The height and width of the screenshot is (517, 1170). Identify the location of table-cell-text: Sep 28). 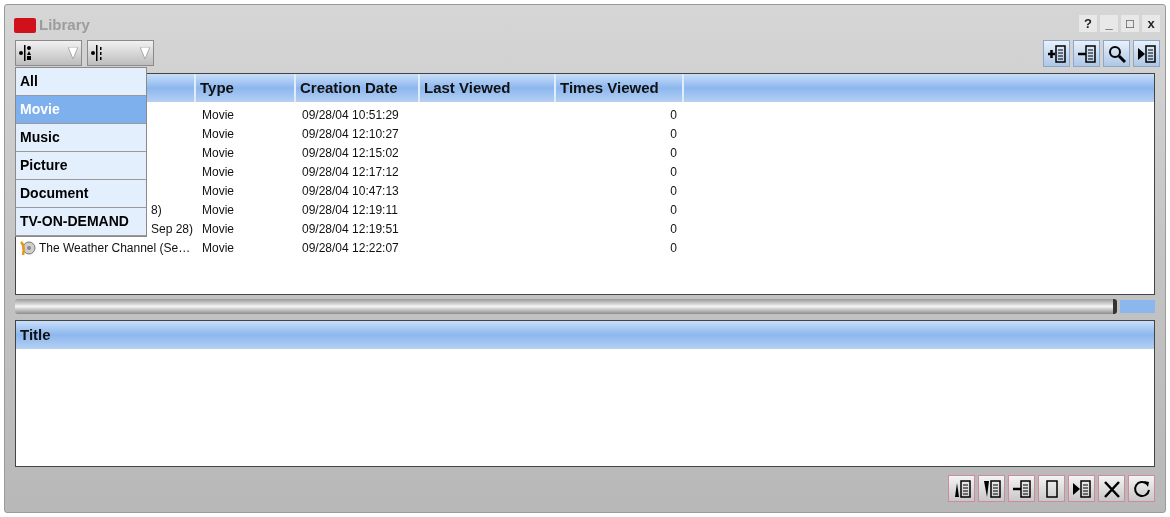
(172, 229).